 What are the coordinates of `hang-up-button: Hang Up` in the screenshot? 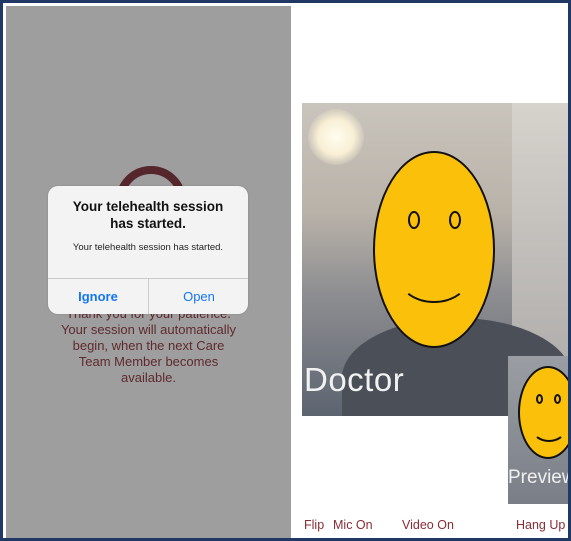 It's located at (540, 525).